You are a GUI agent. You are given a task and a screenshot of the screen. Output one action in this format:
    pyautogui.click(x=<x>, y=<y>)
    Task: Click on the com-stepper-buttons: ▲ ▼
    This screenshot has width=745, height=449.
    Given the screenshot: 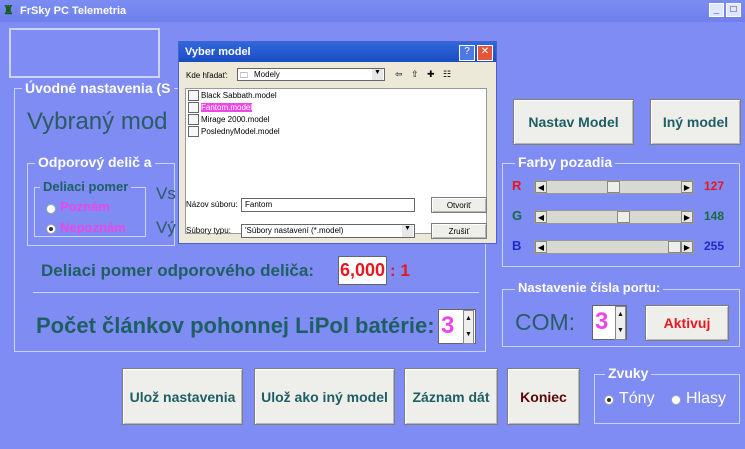 What is the action you would take?
    pyautogui.click(x=620, y=323)
    